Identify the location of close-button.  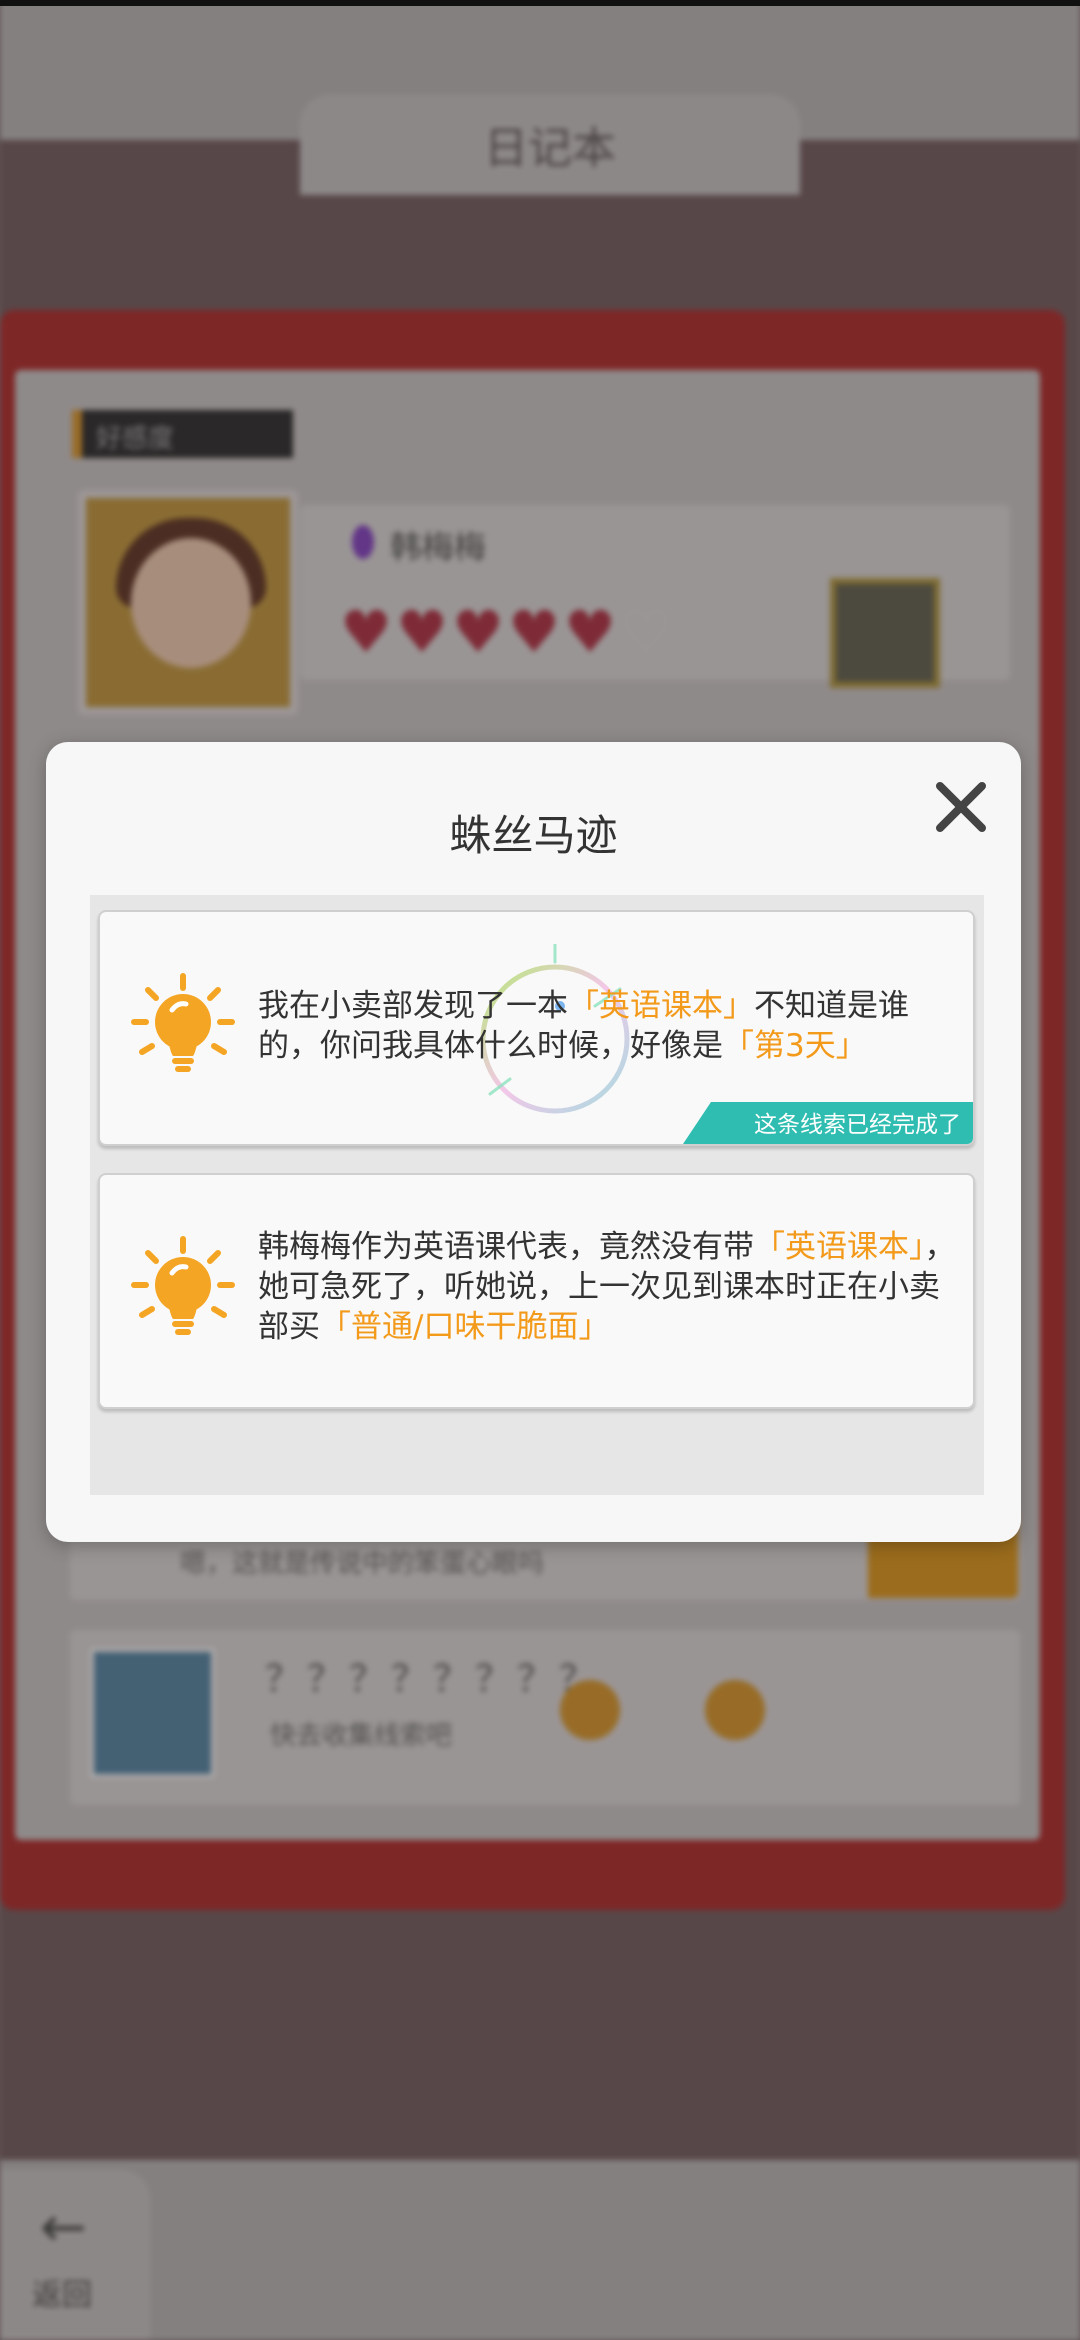
(961, 807).